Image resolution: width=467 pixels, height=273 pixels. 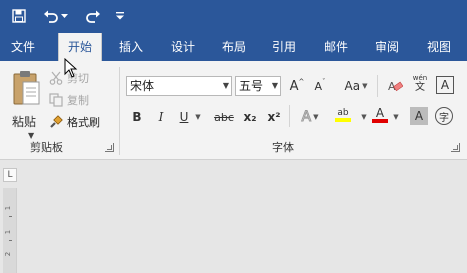 I want to click on tab-mailings: 邮件, so click(x=336, y=47).